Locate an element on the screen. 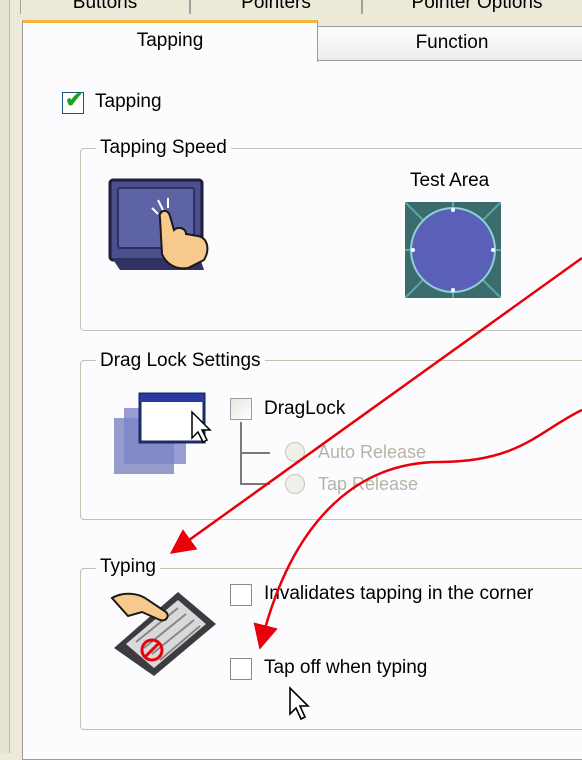  tapping-speed-legend: Tapping Speed is located at coordinates (163, 148).